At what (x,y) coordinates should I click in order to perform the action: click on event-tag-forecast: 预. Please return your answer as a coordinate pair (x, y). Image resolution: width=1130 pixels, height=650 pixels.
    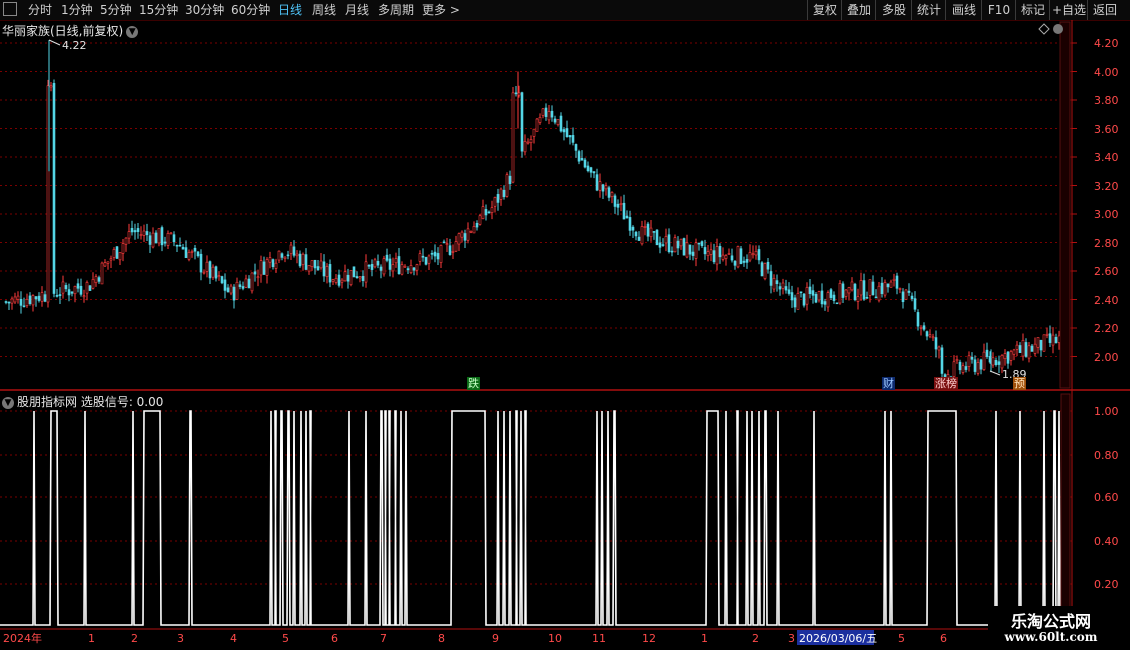
    Looking at the image, I should click on (1019, 383).